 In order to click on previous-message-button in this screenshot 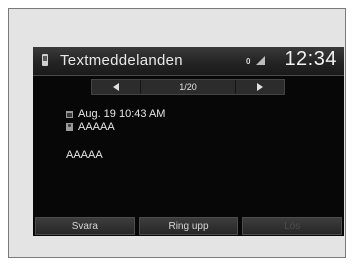, I will do `click(116, 87)`.